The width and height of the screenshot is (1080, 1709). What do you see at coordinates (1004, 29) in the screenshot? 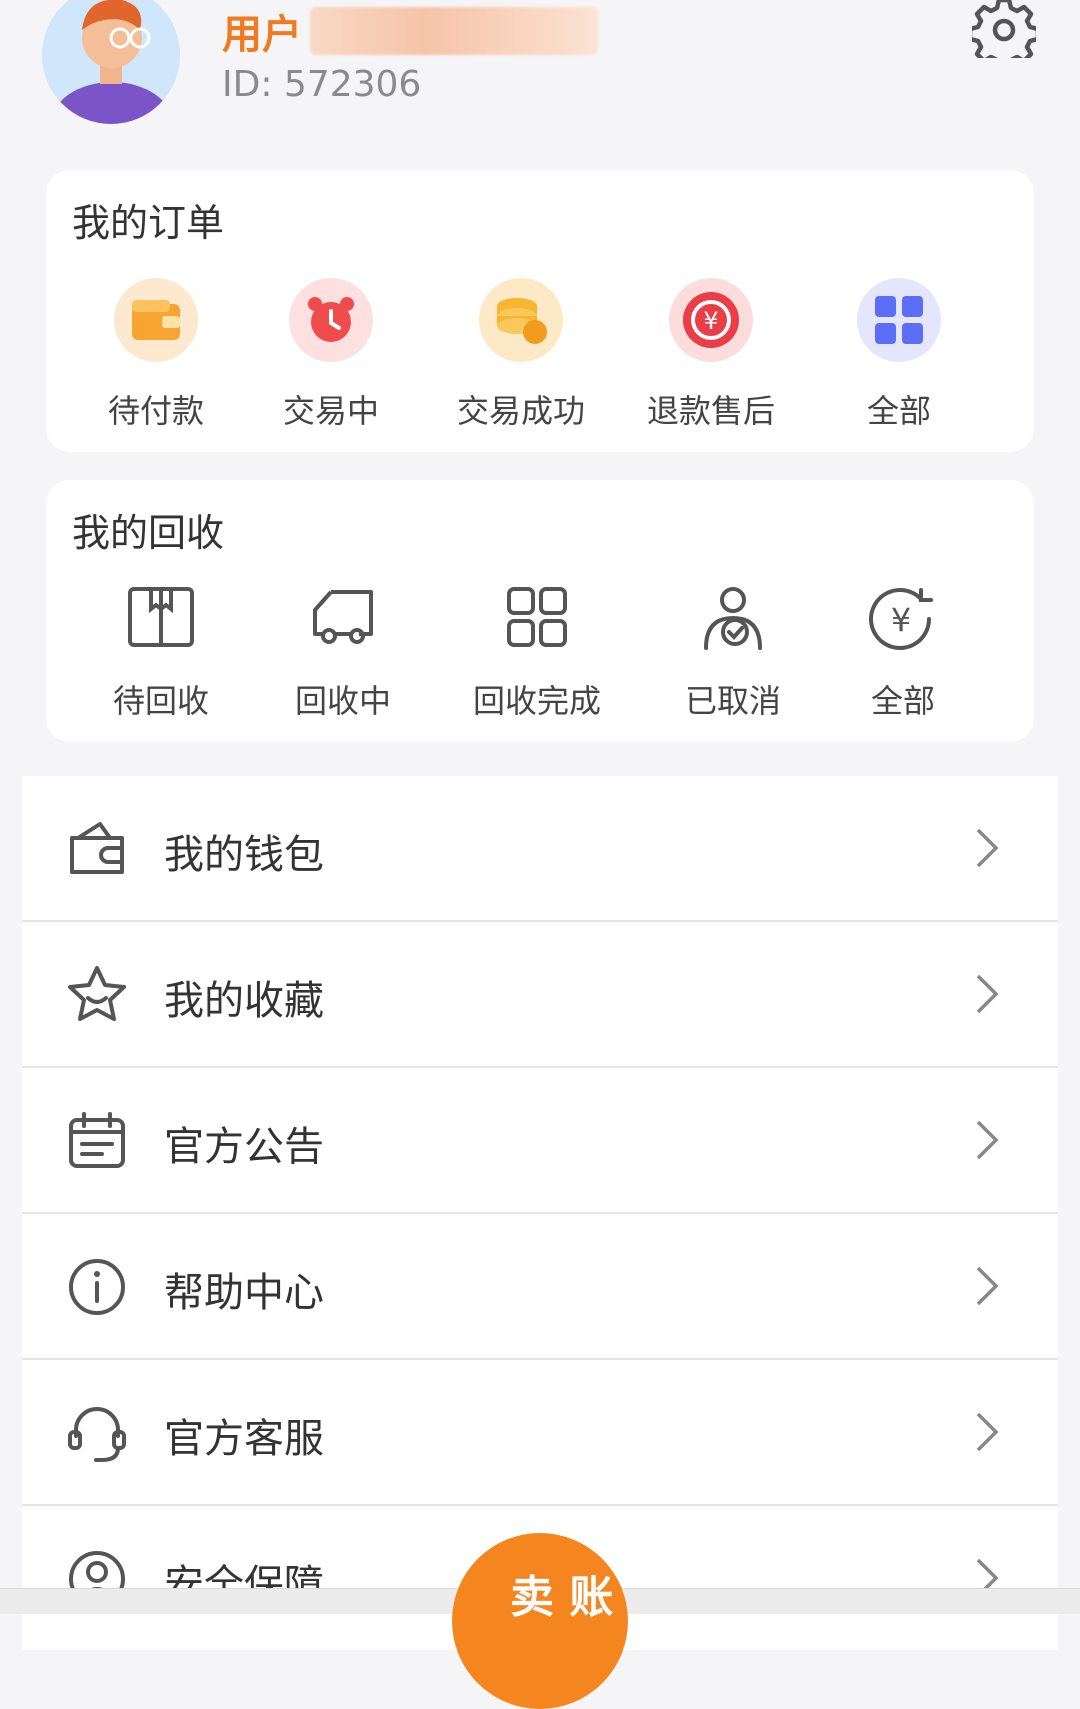
I see `gear-icon` at bounding box center [1004, 29].